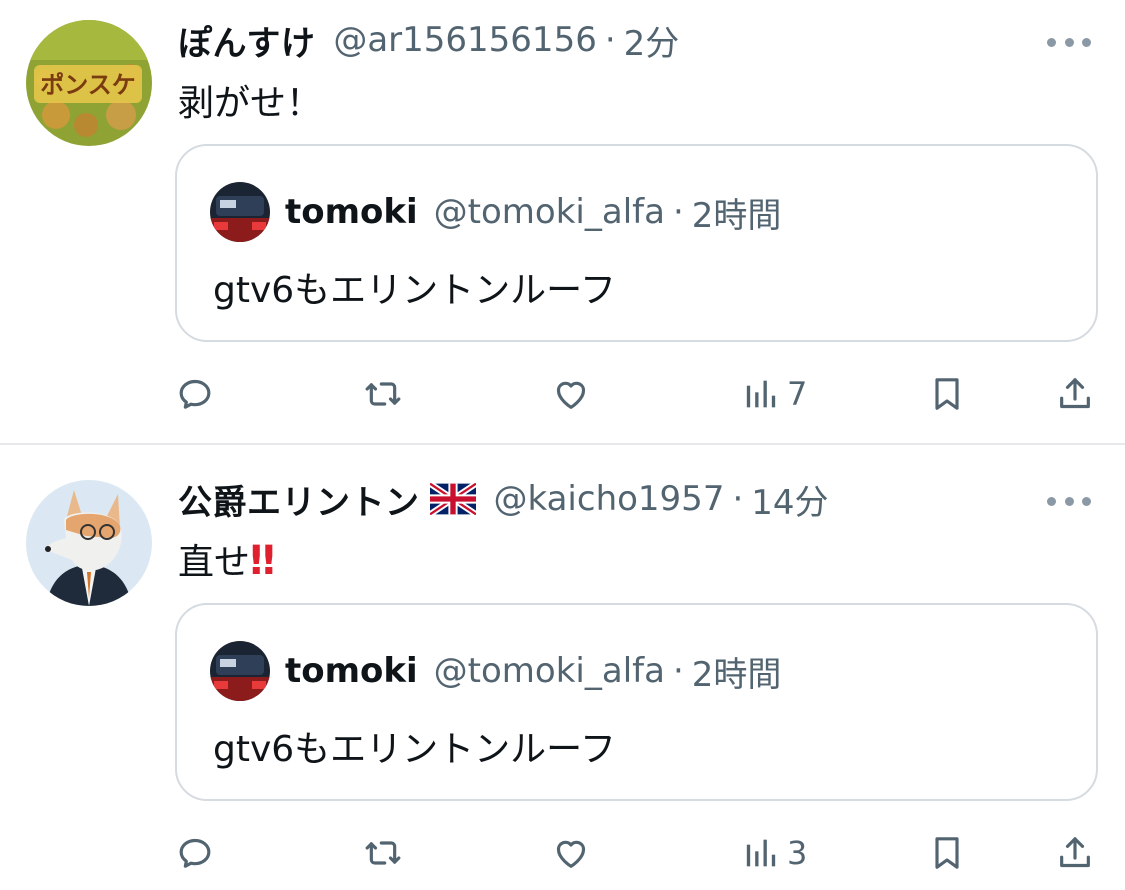 The height and width of the screenshot is (890, 1125). Describe the element at coordinates (637, 394) in the screenshot. I see `action-bar: 7` at that location.